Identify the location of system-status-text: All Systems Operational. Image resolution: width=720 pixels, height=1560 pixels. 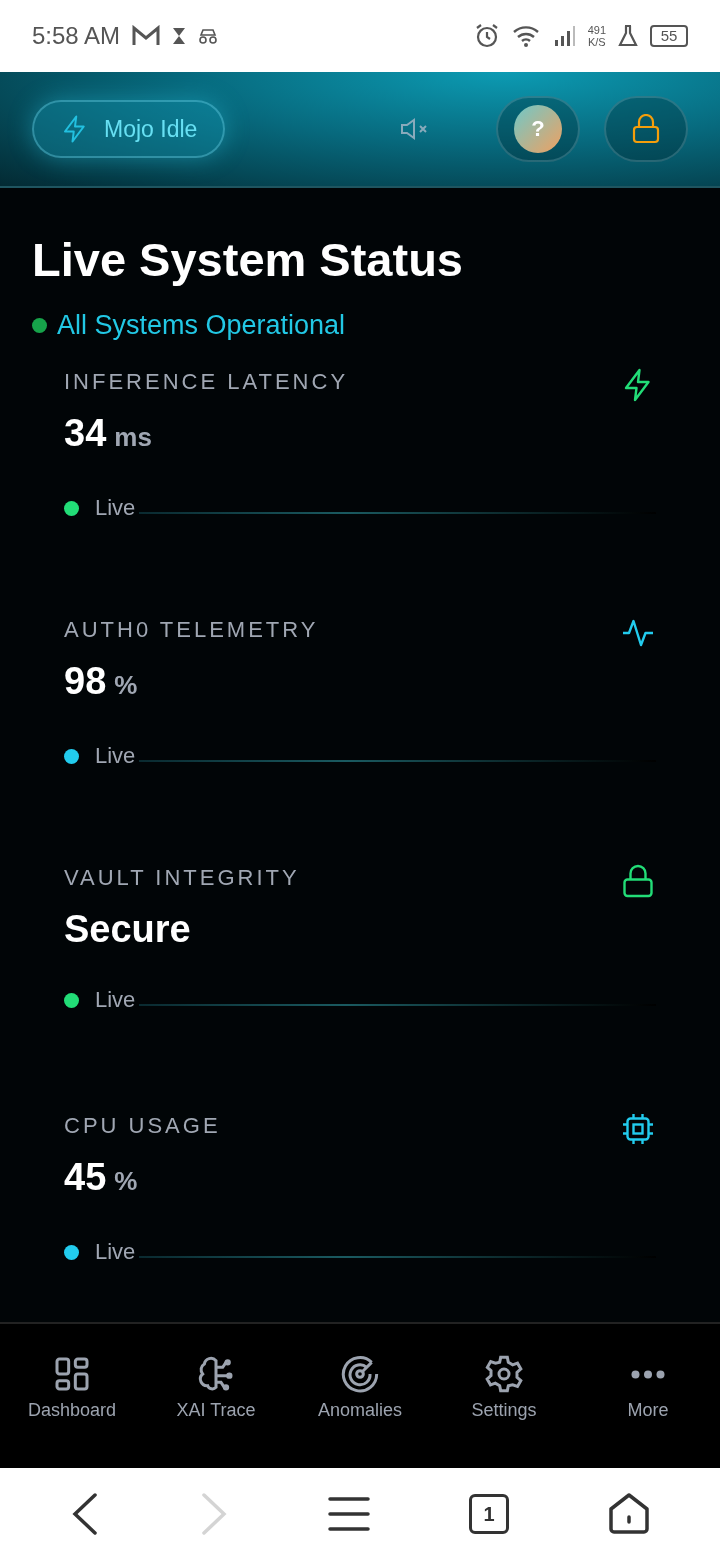
(201, 325).